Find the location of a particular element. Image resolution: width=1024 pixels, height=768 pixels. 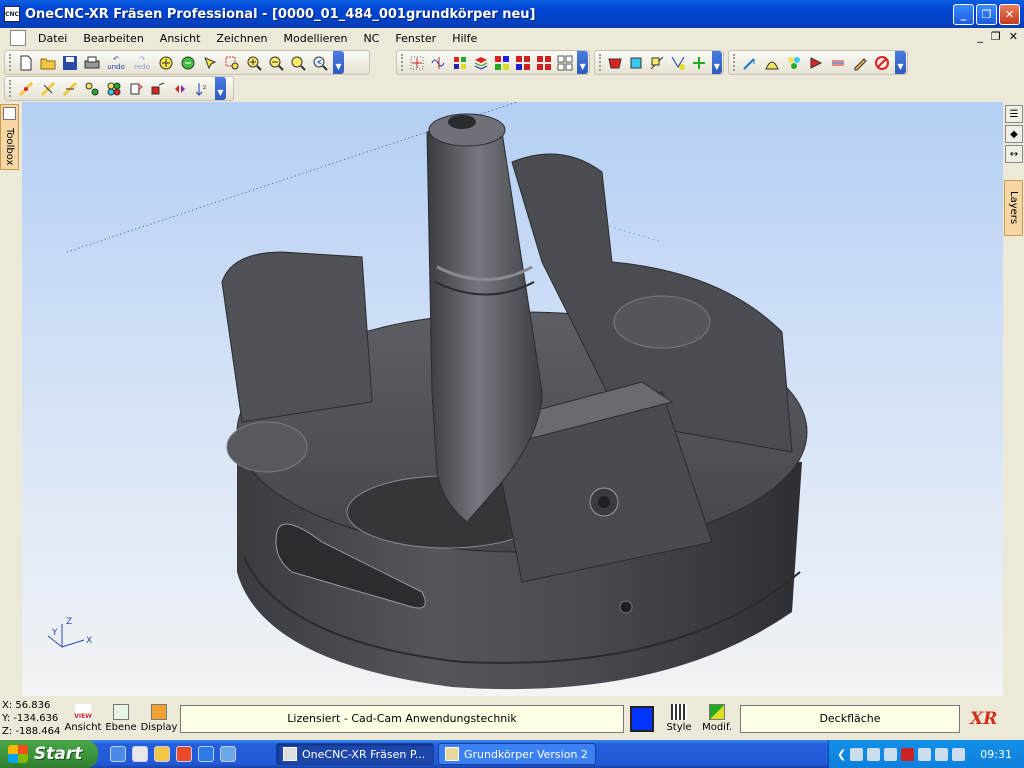

cancel-icon is located at coordinates (882, 62).